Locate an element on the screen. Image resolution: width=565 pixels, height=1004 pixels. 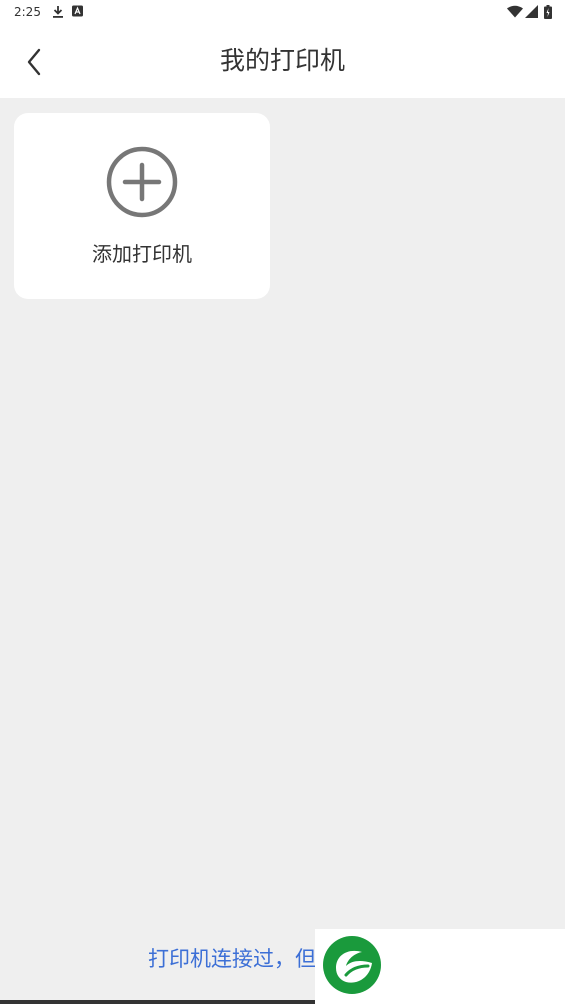
status-time: 2:25 is located at coordinates (27, 12).